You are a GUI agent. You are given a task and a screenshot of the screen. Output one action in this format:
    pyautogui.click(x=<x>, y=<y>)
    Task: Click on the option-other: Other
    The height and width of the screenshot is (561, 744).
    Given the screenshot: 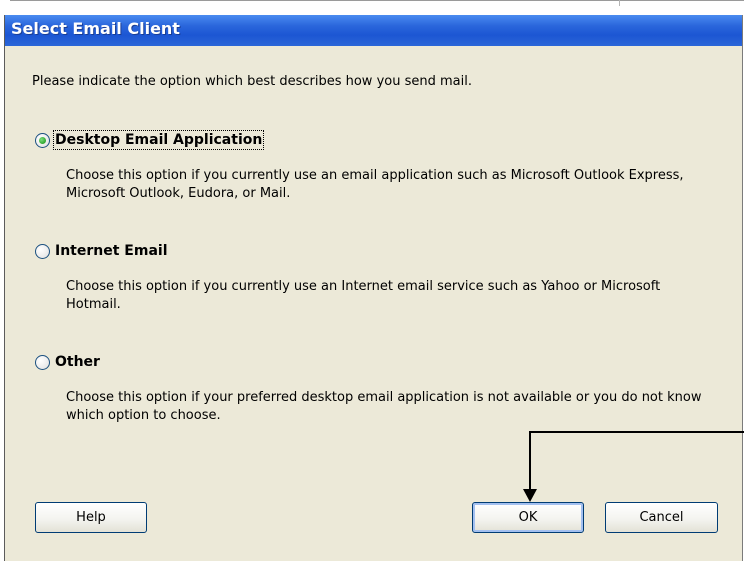 What is the action you would take?
    pyautogui.click(x=67, y=362)
    